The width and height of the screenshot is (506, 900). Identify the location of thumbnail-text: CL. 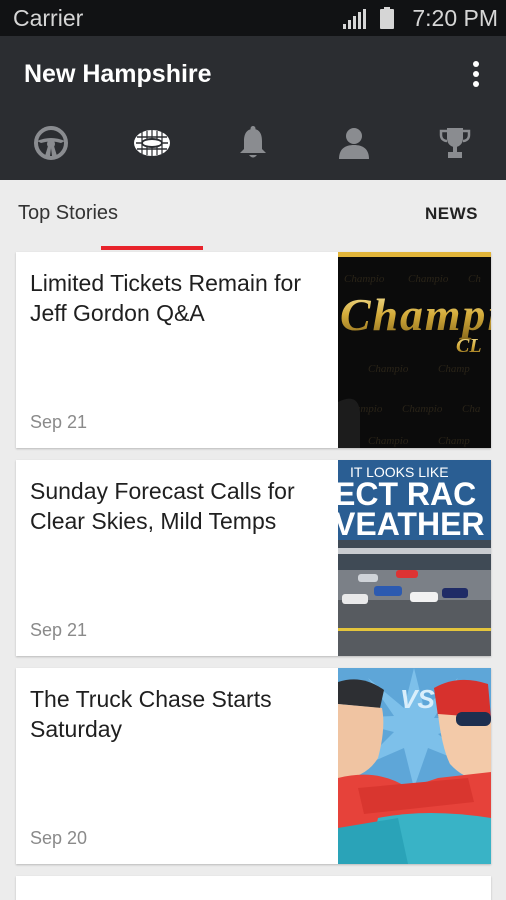
(469, 346).